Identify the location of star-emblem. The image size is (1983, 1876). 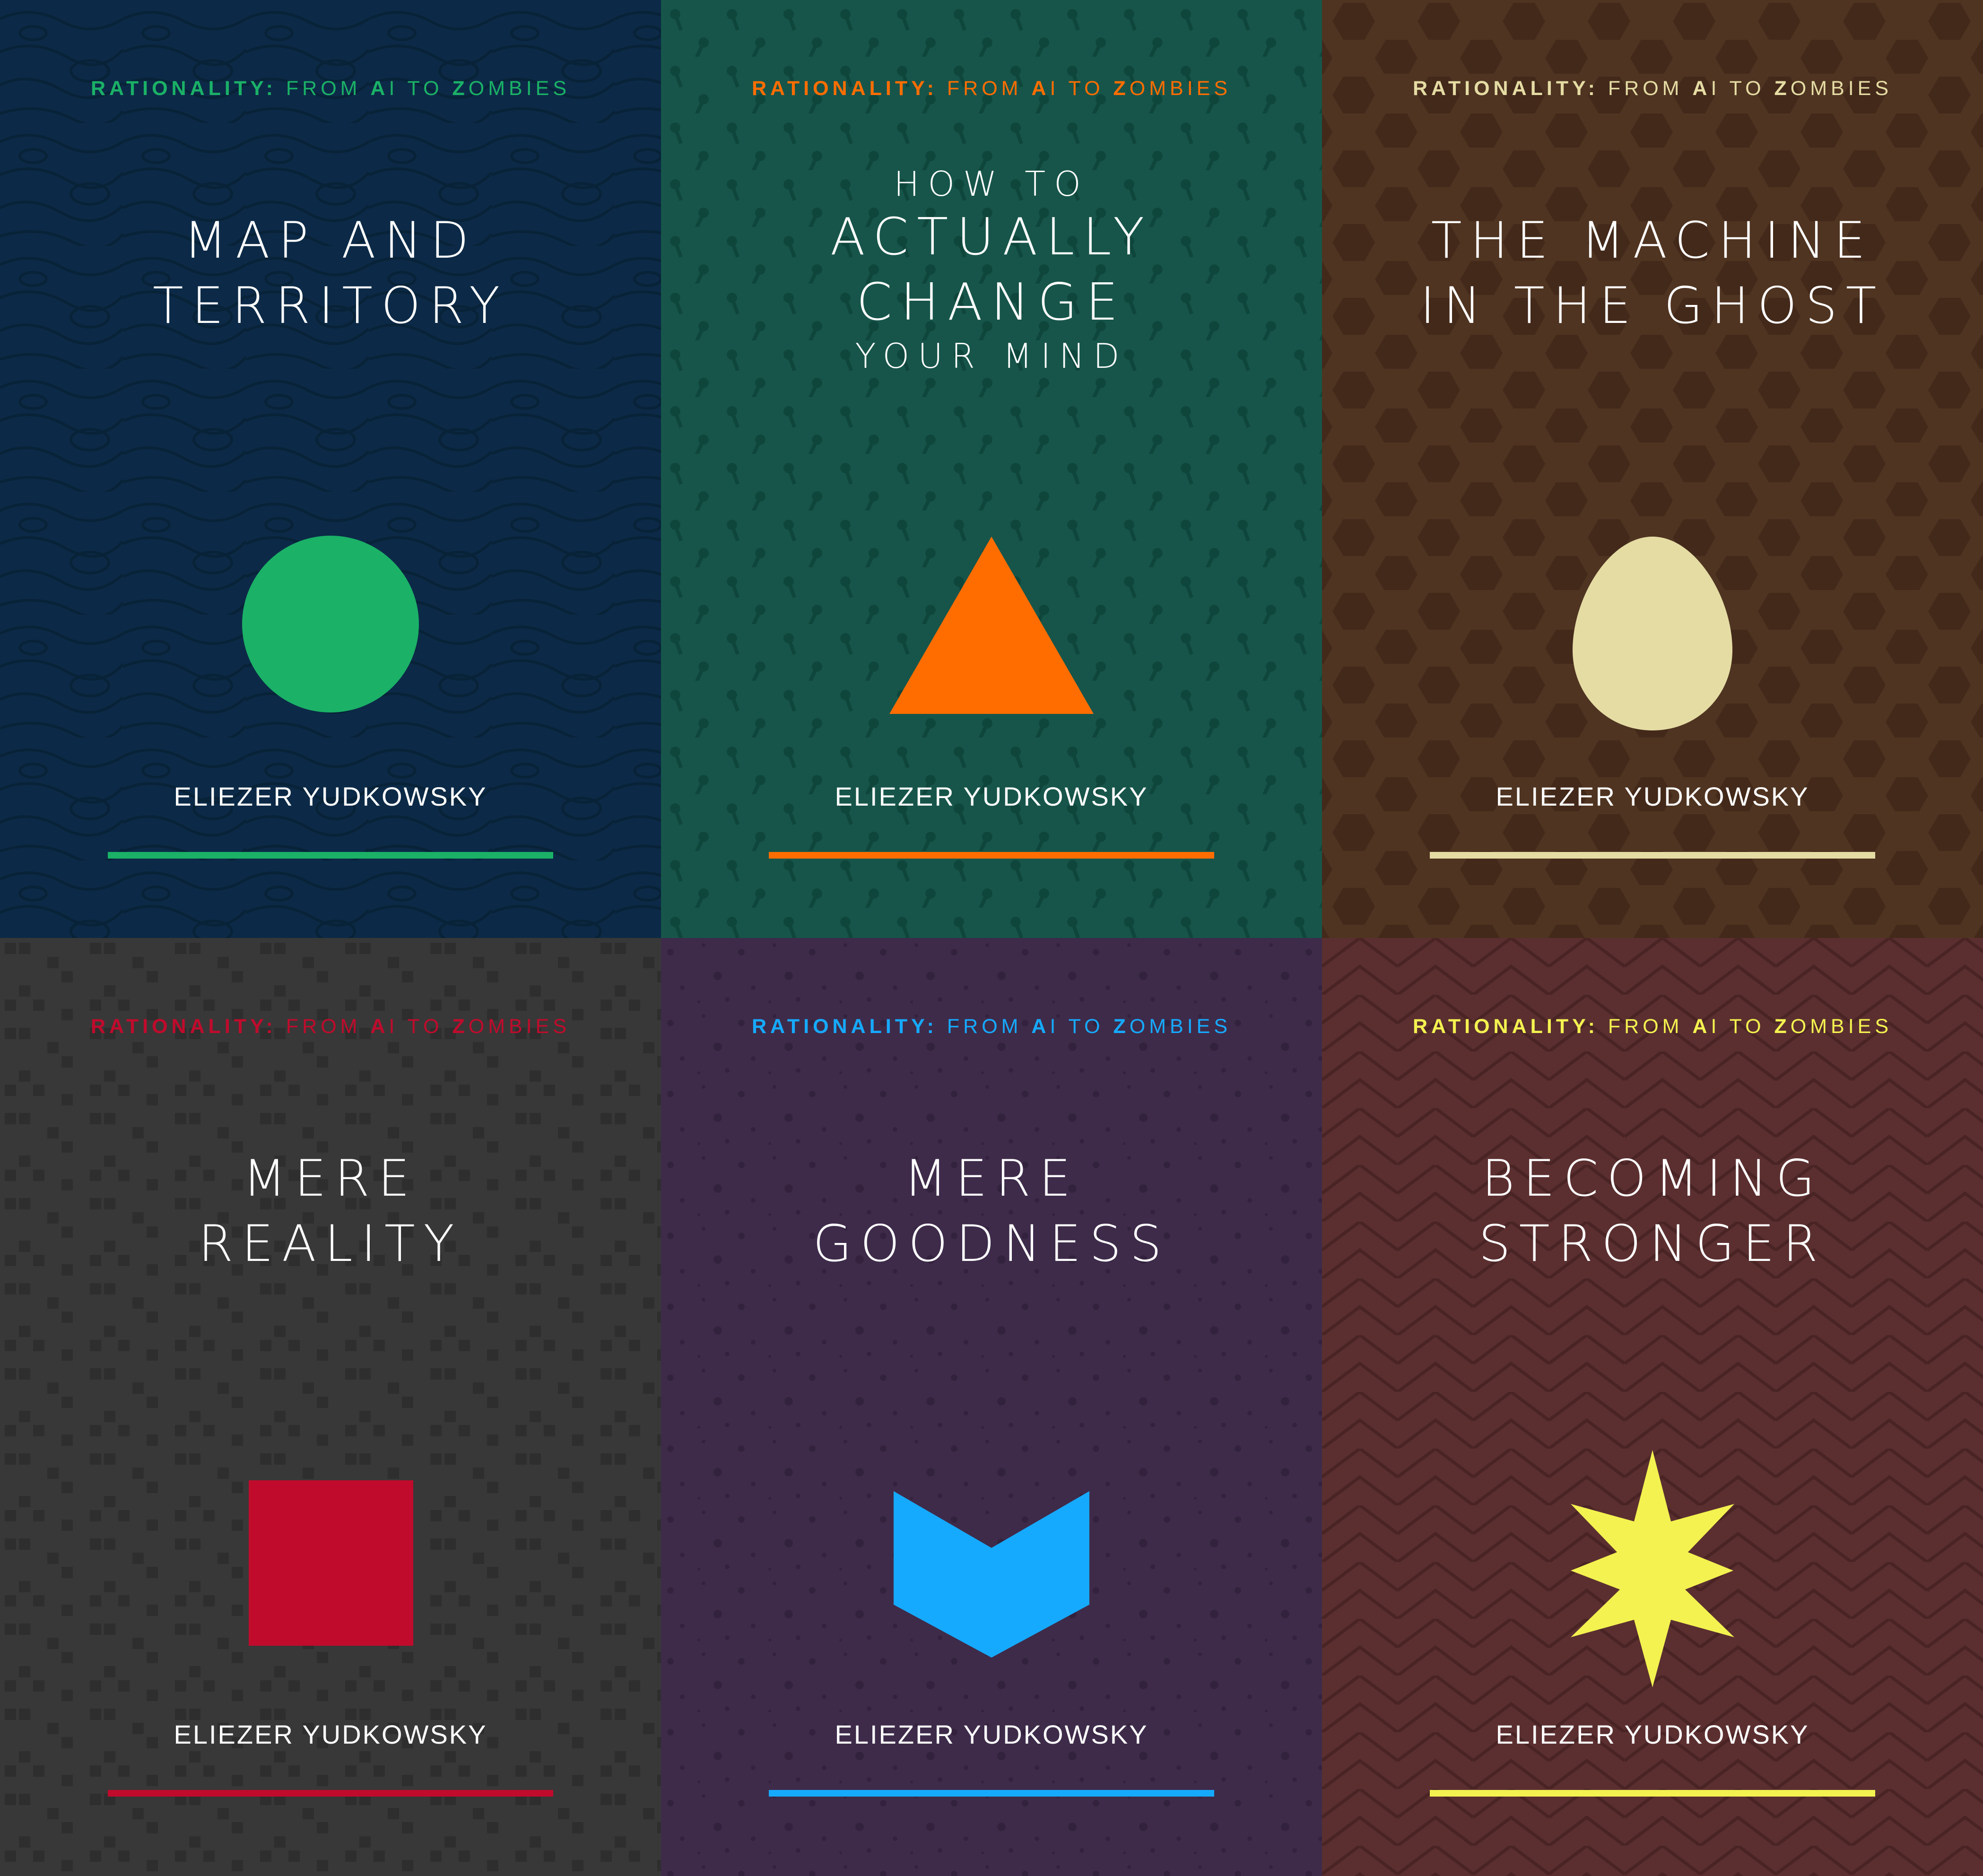
(1652, 1568).